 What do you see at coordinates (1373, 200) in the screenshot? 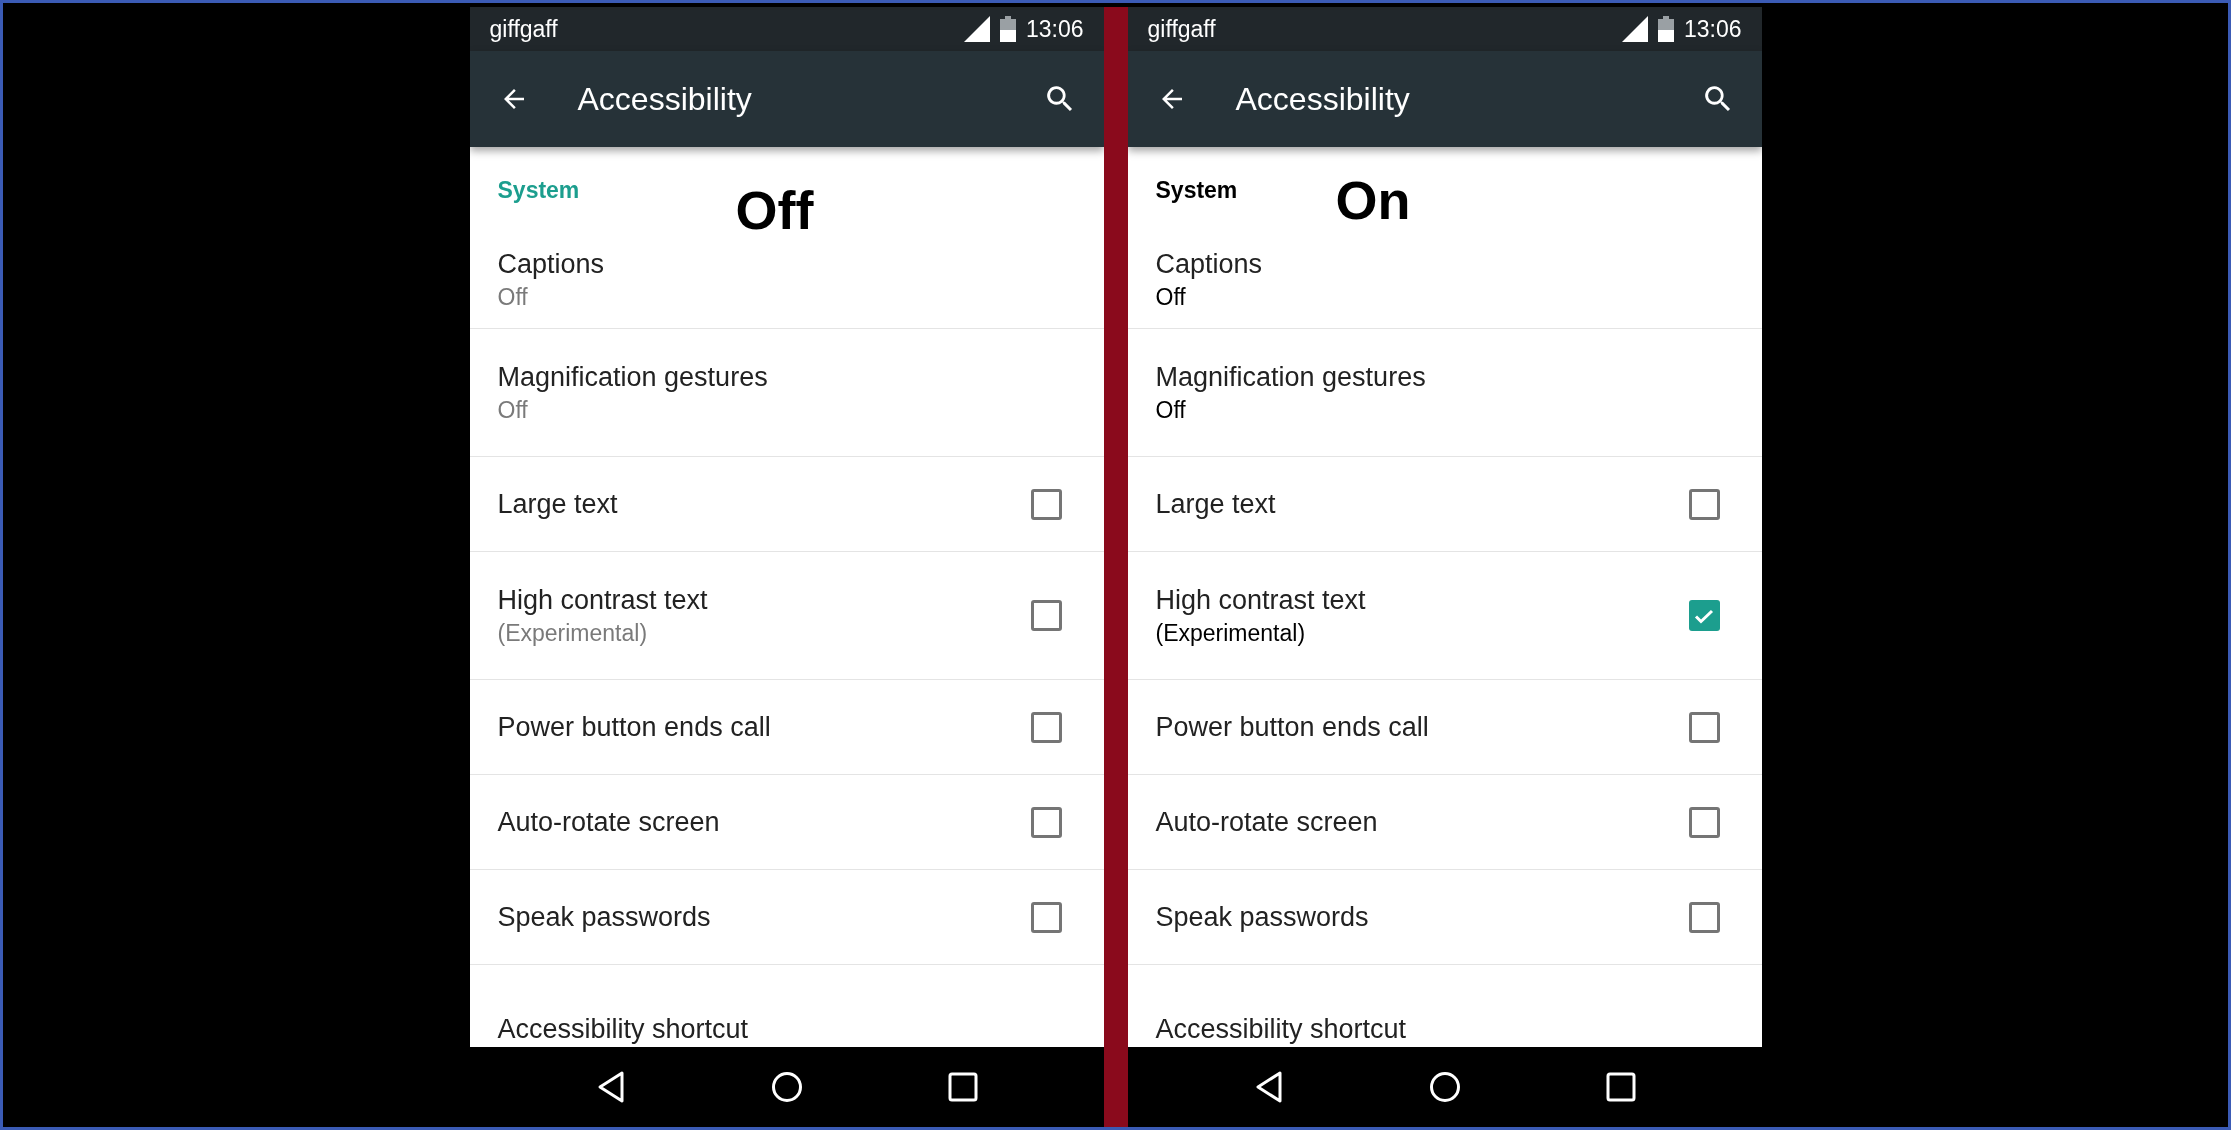
I see `overlay-caption: On` at bounding box center [1373, 200].